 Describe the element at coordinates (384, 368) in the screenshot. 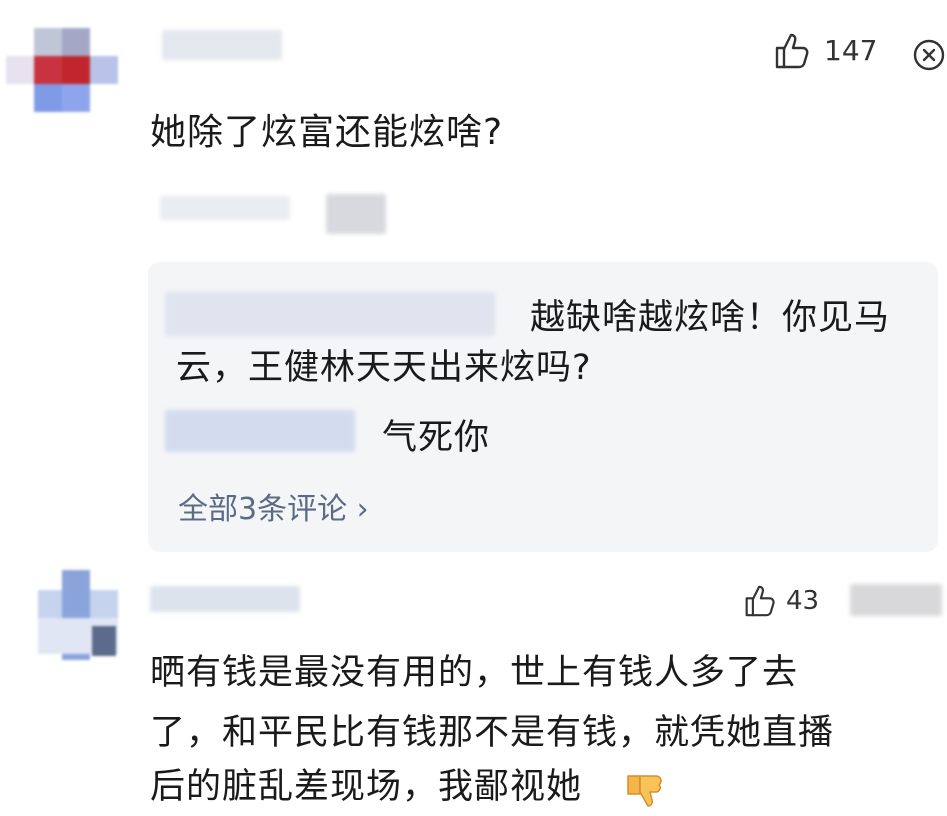

I see `reply-text: 云，王健林天天出来炫吗?` at that location.